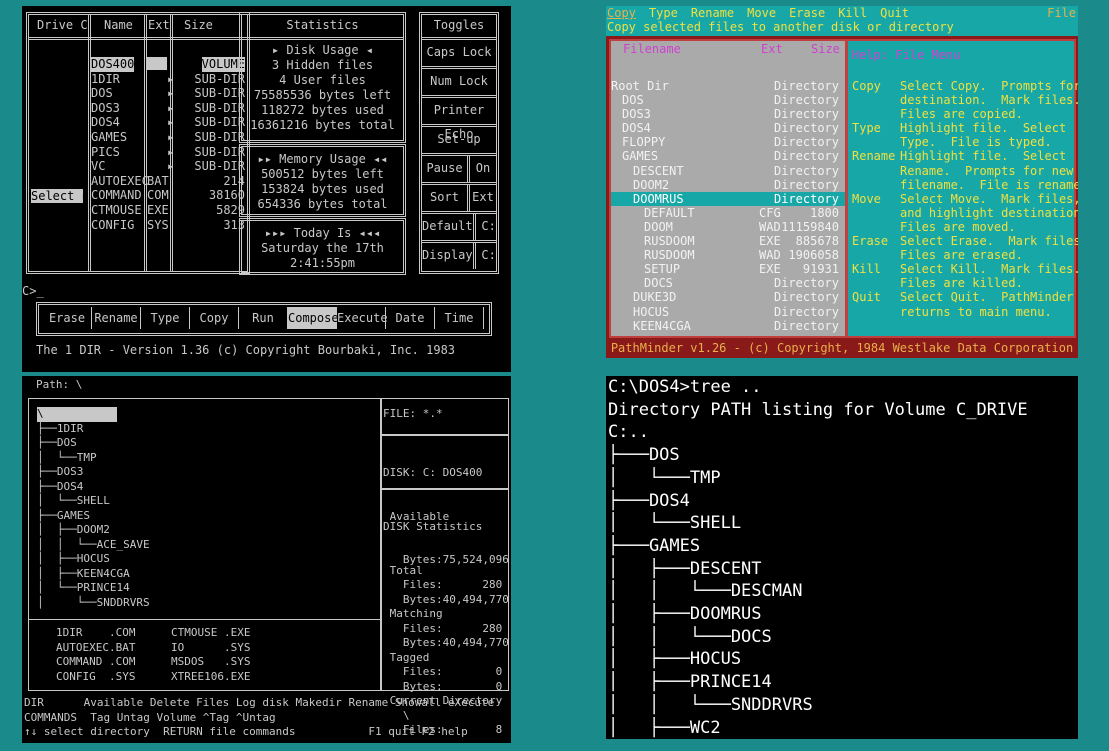 The width and height of the screenshot is (1109, 751). I want to click on tree-row: DOCS Directory, so click(728, 283).